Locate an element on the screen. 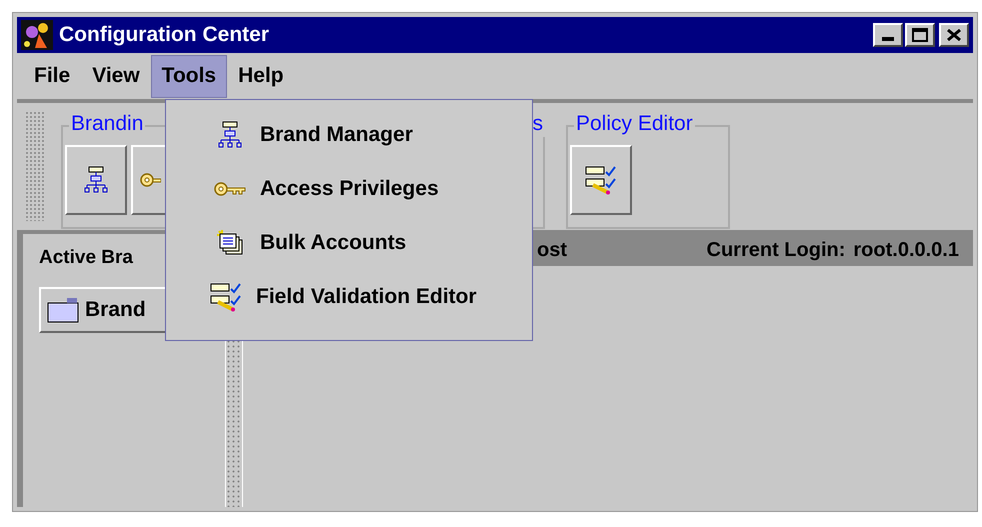  menu-option: Bulk Accounts is located at coordinates (349, 243).